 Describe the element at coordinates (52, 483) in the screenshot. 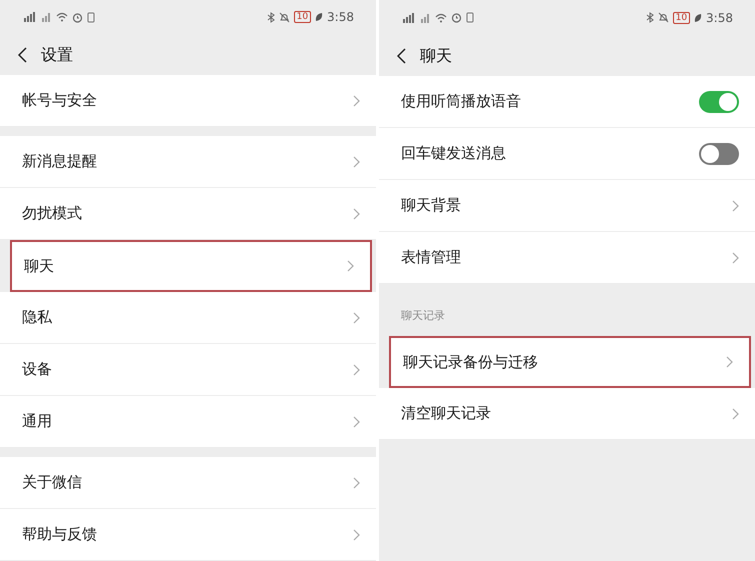

I see `row-label: 关于微信` at that location.